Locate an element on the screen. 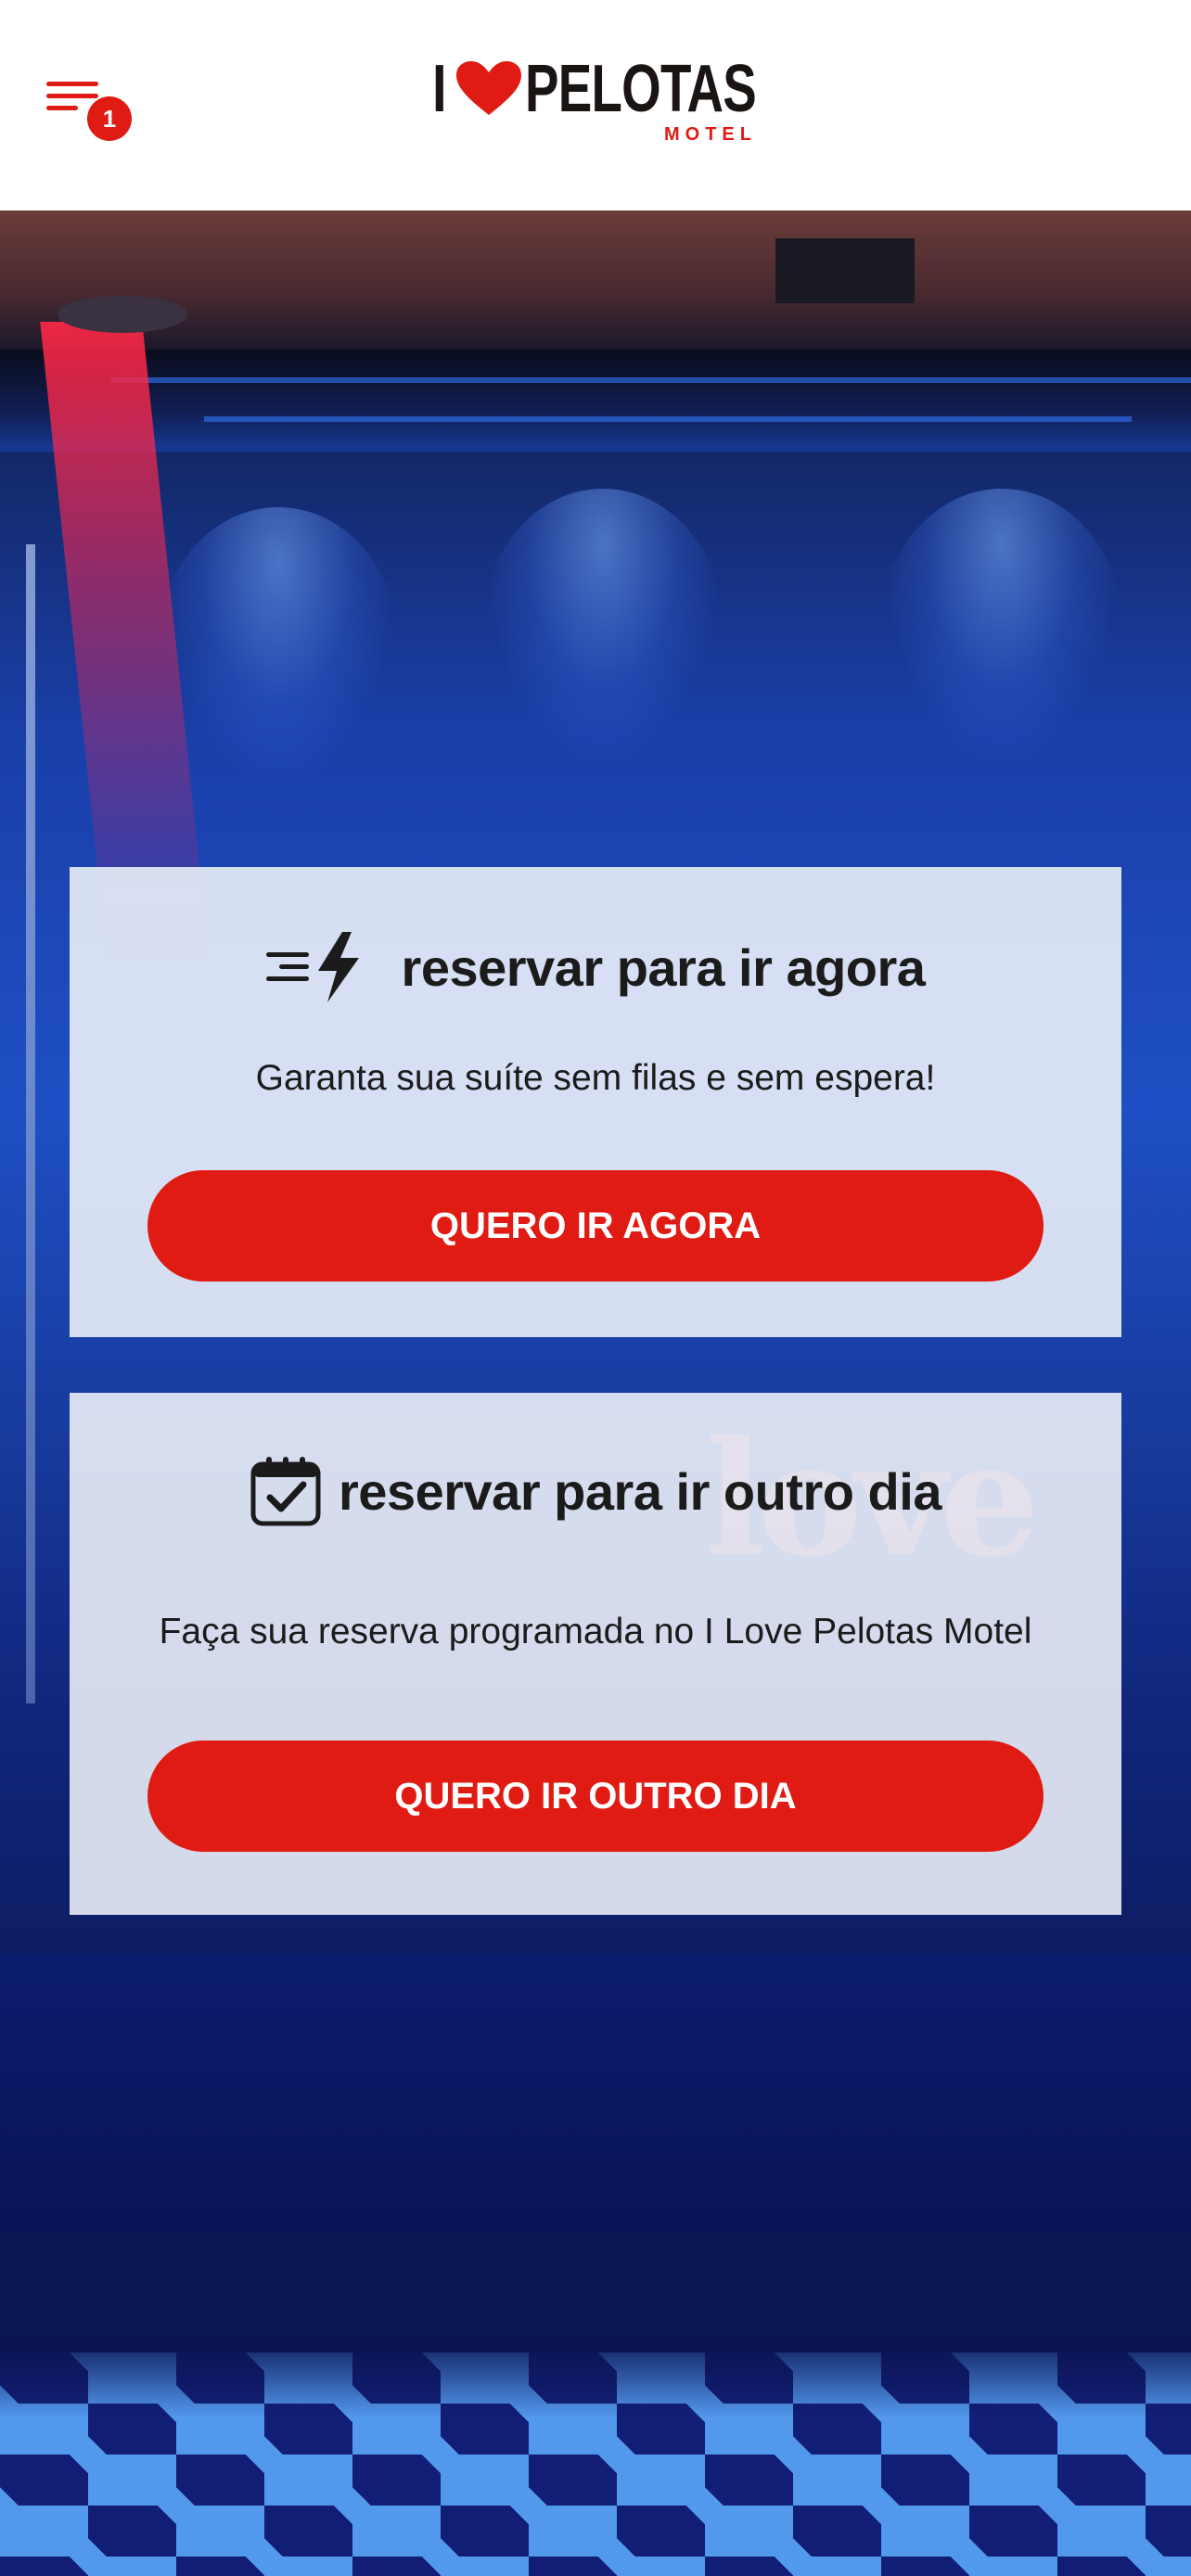 This screenshot has height=2576, width=1191. bed-base is located at coordinates (595, 2093).